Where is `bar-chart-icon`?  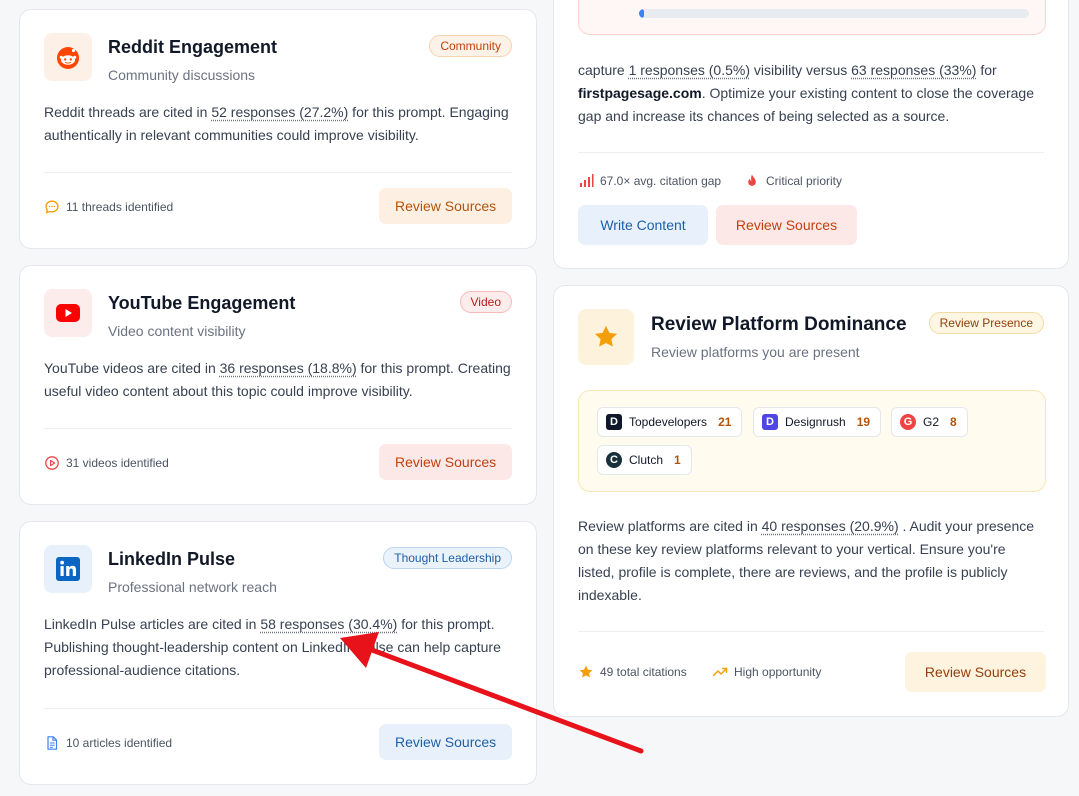
bar-chart-icon is located at coordinates (587, 180).